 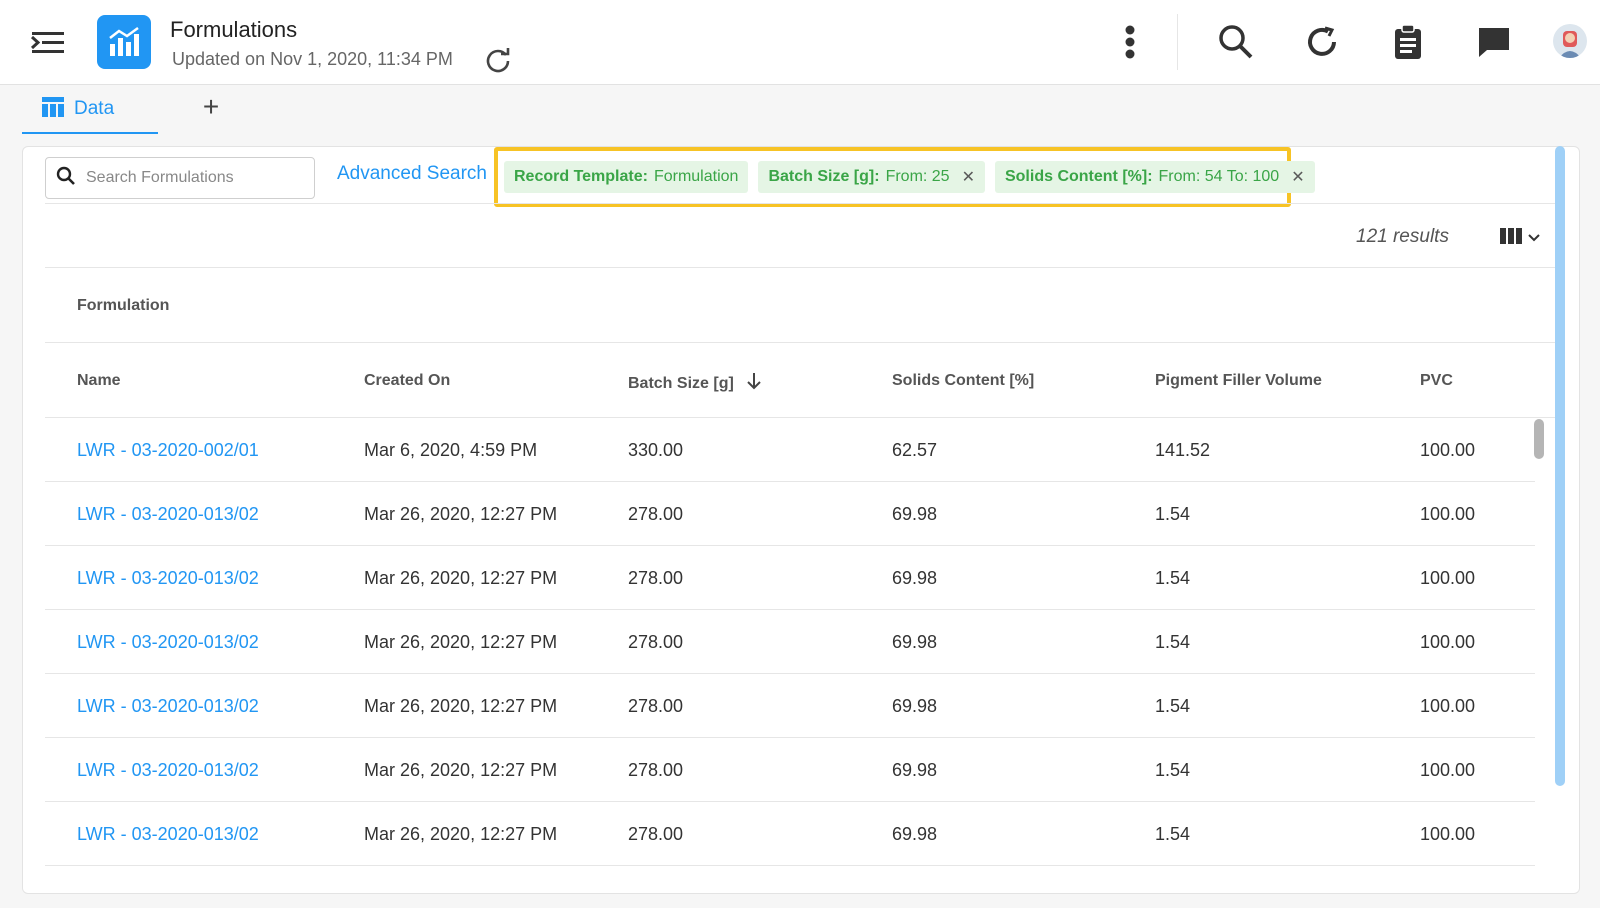 I want to click on tab-data-label: Data, so click(x=94, y=108).